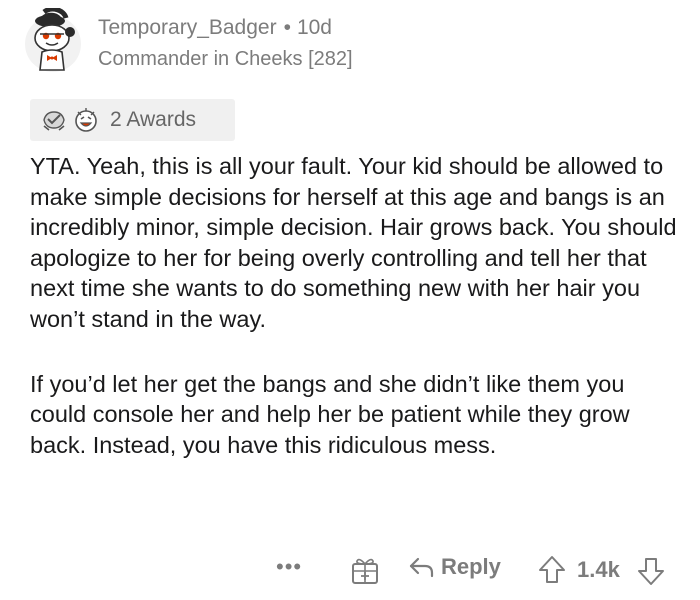  Describe the element at coordinates (365, 571) in the screenshot. I see `give-award-button` at that location.